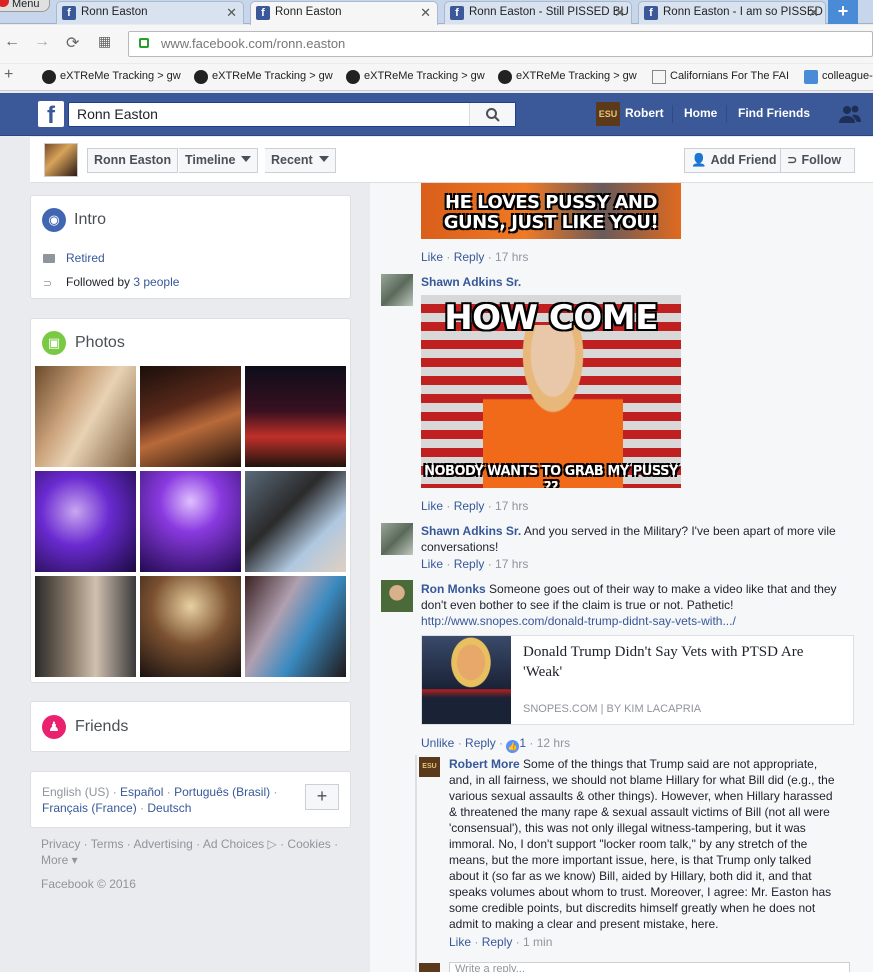 This screenshot has width=873, height=972. I want to click on bookmark-6: colleague-, so click(838, 77).